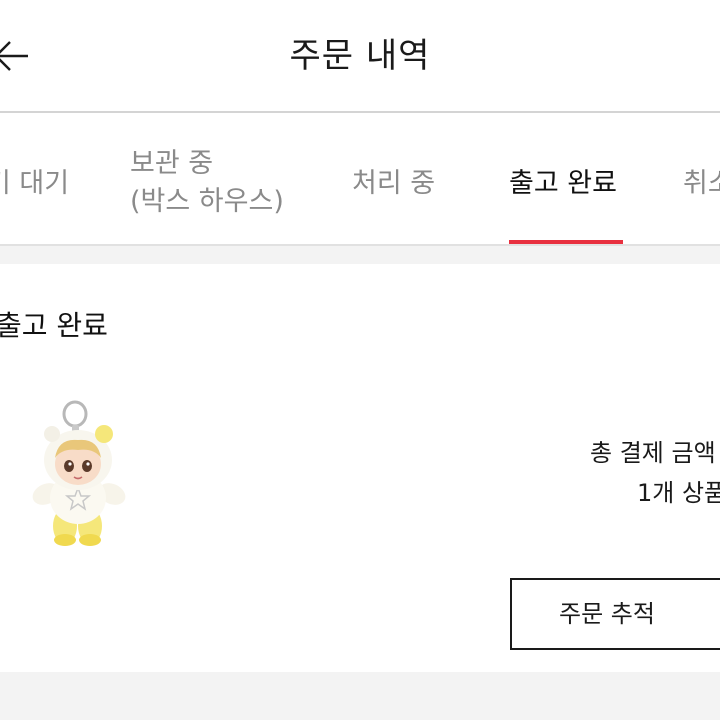  I want to click on page-title: 주문 내역, so click(360, 56).